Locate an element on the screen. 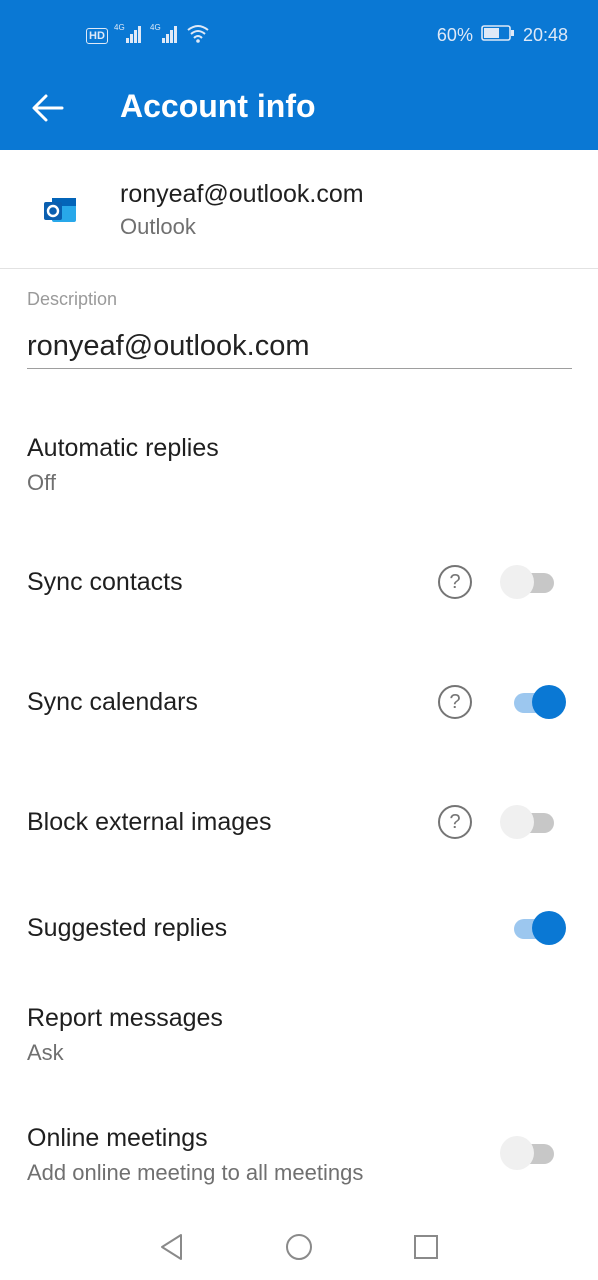 The height and width of the screenshot is (1280, 598). sync-calendars-row: Sync calendars ? is located at coordinates (299, 702).